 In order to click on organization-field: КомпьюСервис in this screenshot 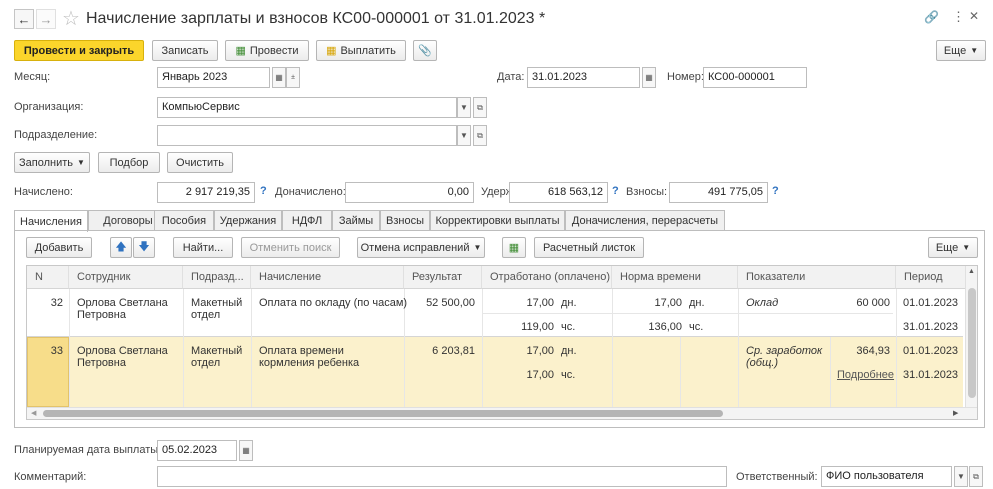, I will do `click(307, 107)`.